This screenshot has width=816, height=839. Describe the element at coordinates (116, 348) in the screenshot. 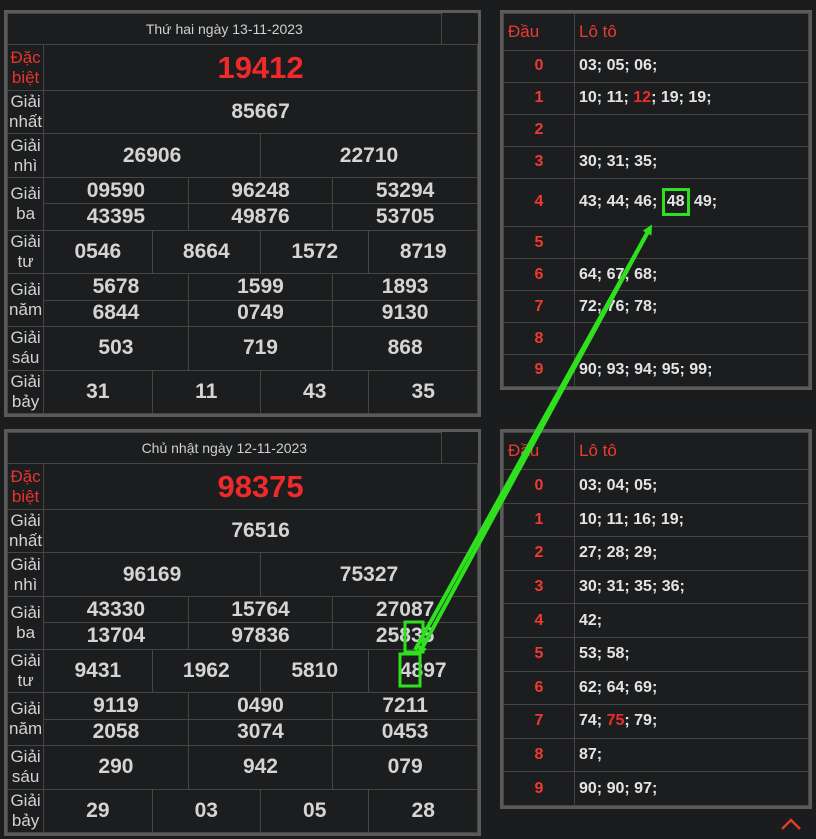

I see `sixth-prize-value: 503` at that location.